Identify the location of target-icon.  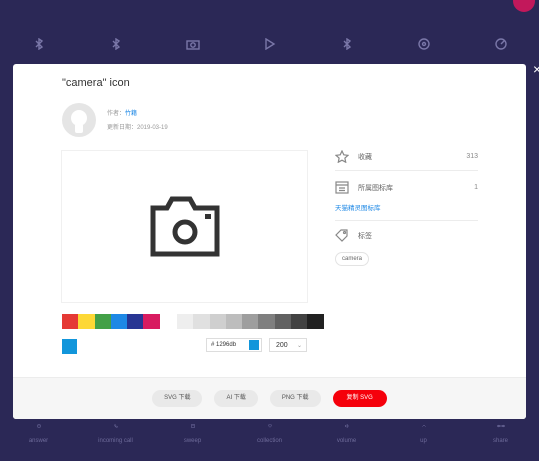
(424, 44).